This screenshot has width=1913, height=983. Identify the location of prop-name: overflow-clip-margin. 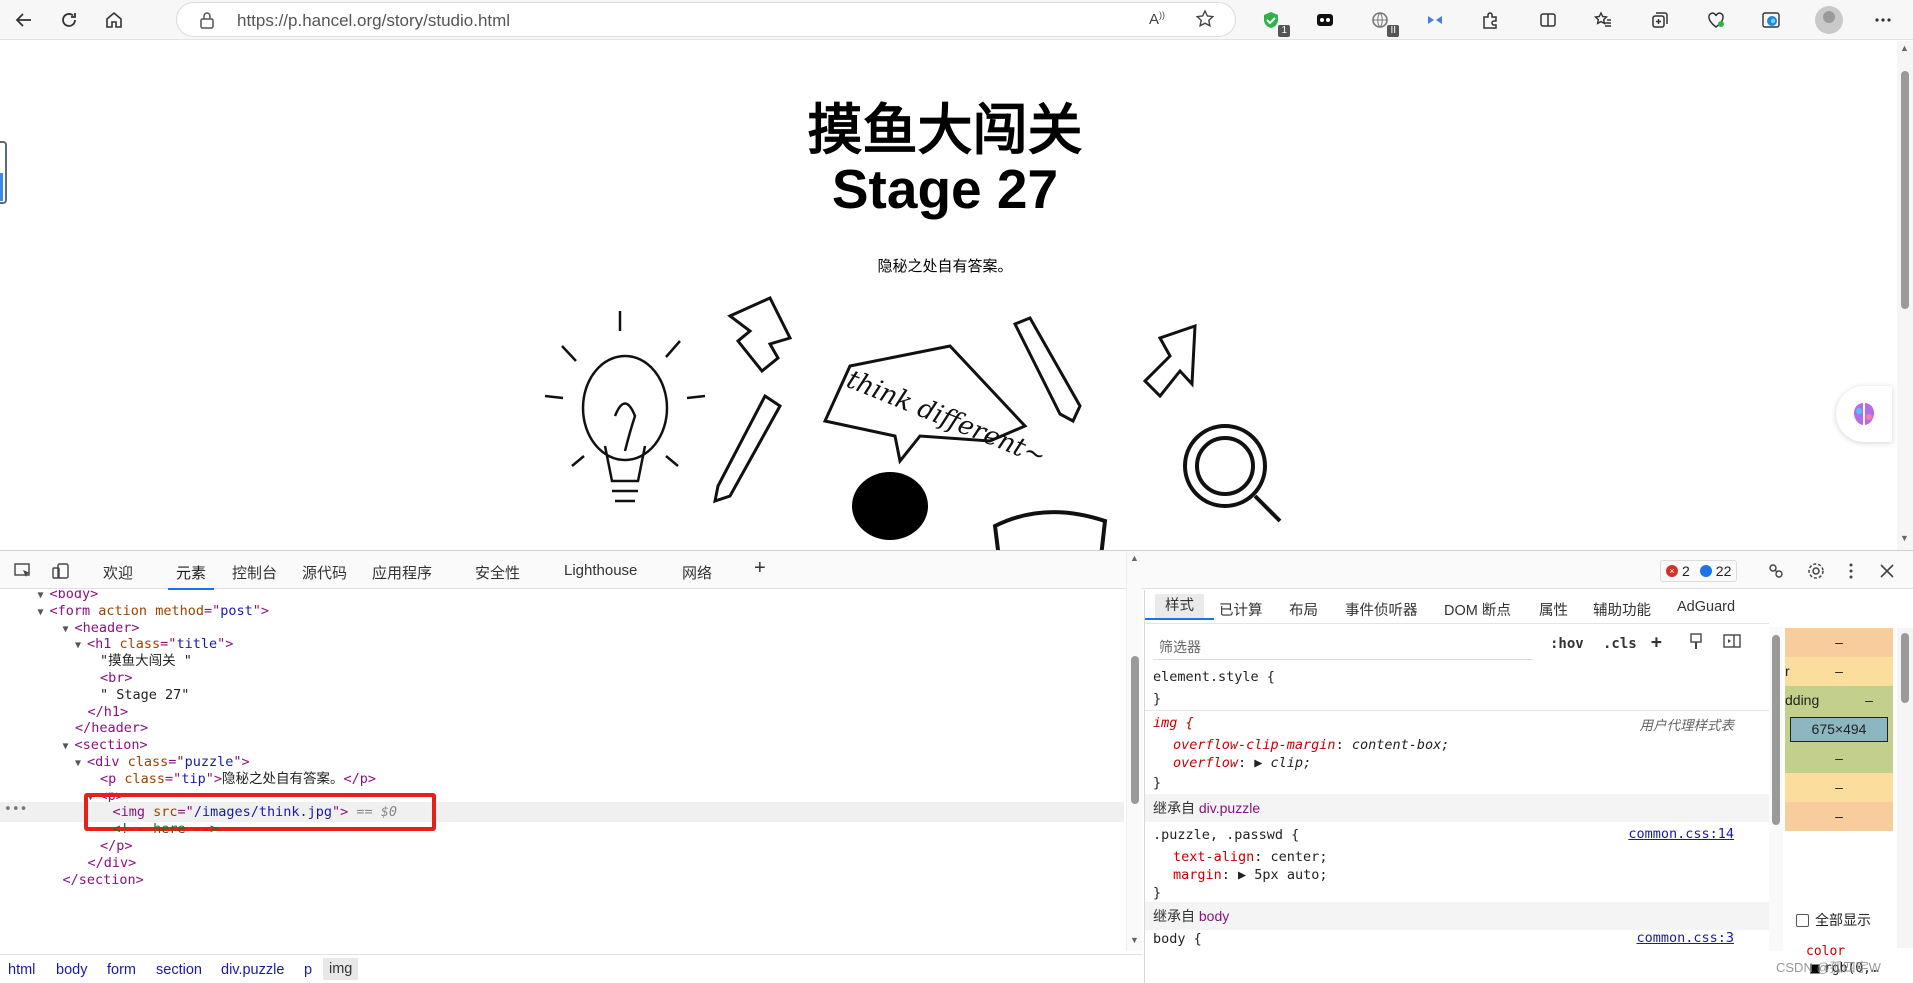
(1254, 745).